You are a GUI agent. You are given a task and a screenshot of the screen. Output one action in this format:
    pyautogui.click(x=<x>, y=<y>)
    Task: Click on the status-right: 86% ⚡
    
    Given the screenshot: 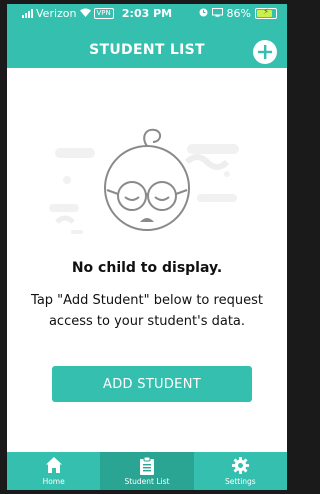 What is the action you would take?
    pyautogui.click(x=238, y=13)
    